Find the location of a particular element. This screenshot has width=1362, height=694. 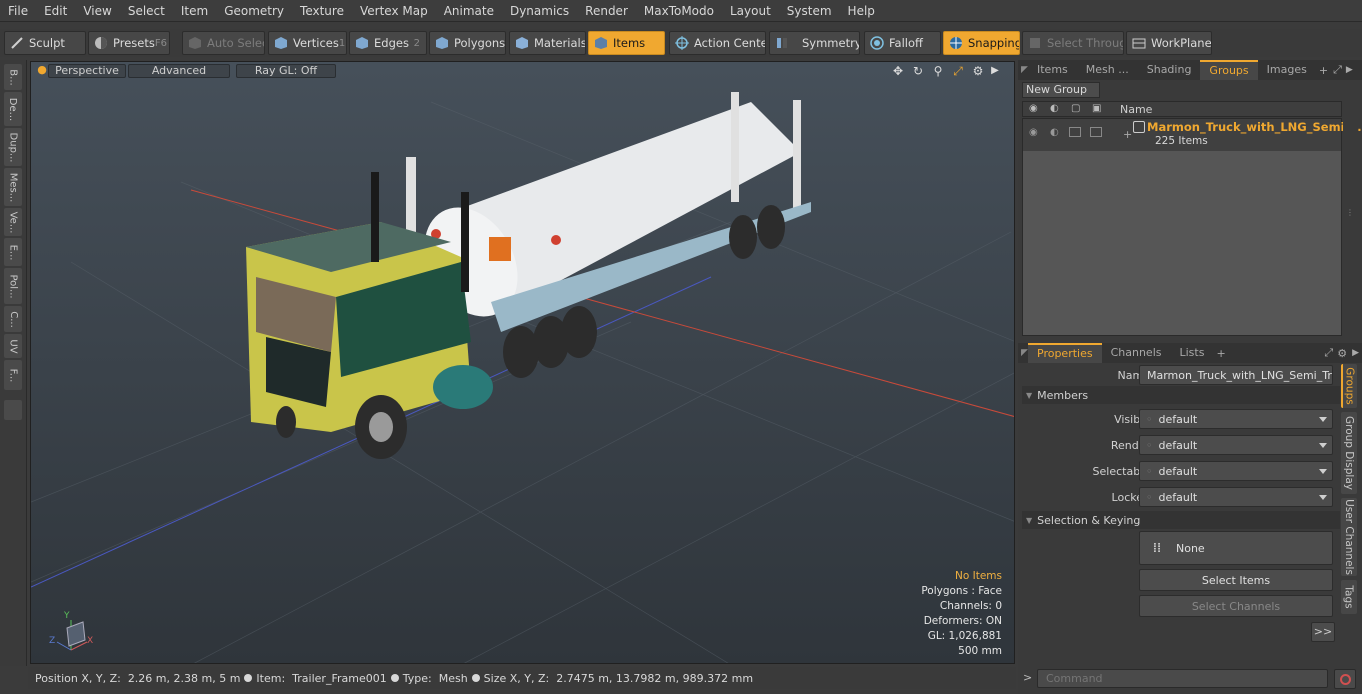

side-tab-groups: Groups is located at coordinates (1349, 386).